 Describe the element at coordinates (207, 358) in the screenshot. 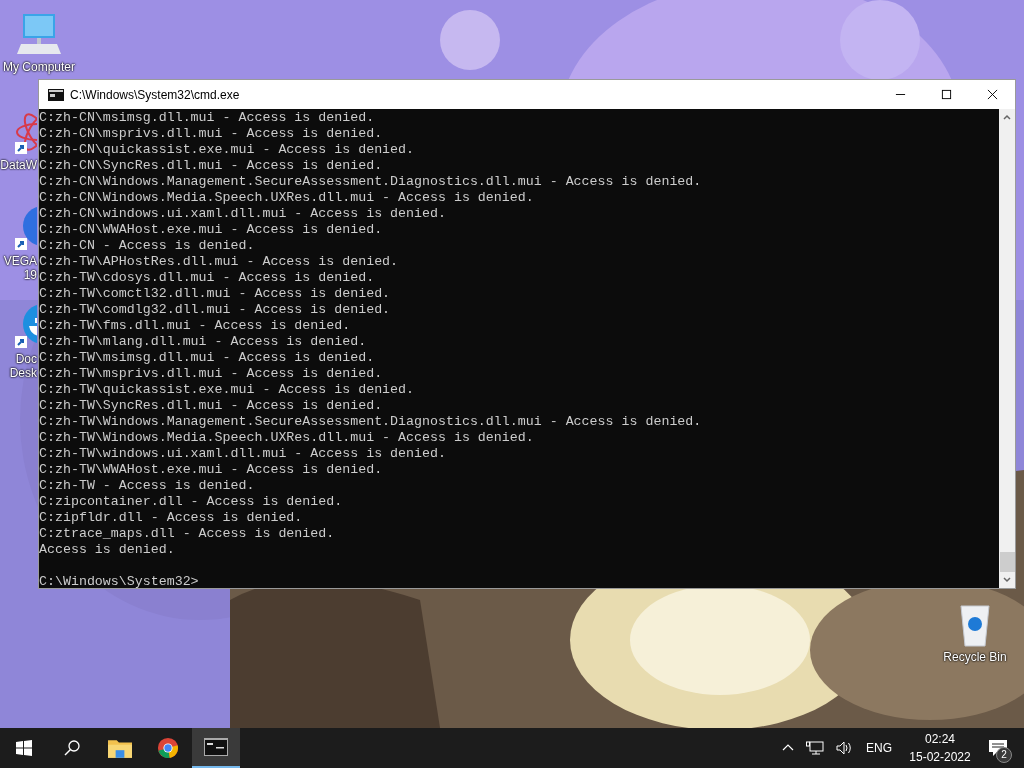

I see `console-line: C:zh-TW\msimsg.dll.mui - Access is denied.` at that location.